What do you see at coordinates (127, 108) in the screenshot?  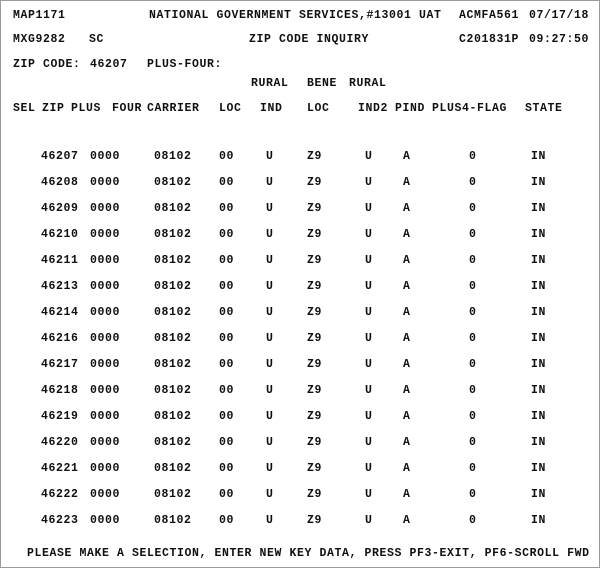 I see `column-header-four: FOUR` at bounding box center [127, 108].